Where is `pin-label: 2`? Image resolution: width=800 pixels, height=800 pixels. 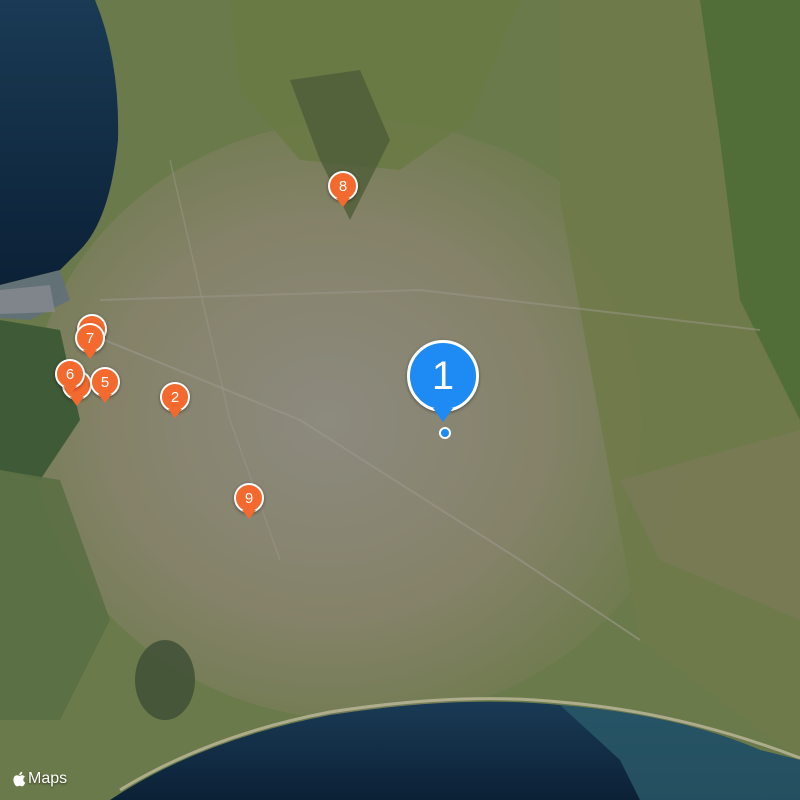 pin-label: 2 is located at coordinates (175, 397).